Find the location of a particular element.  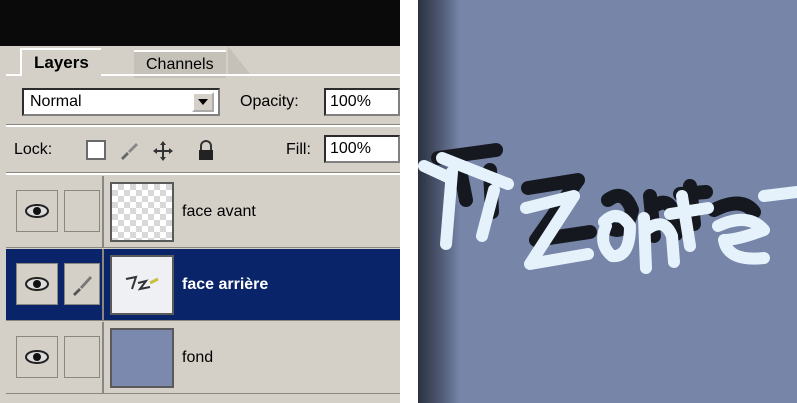

lock-position-move-icon is located at coordinates (162, 150).